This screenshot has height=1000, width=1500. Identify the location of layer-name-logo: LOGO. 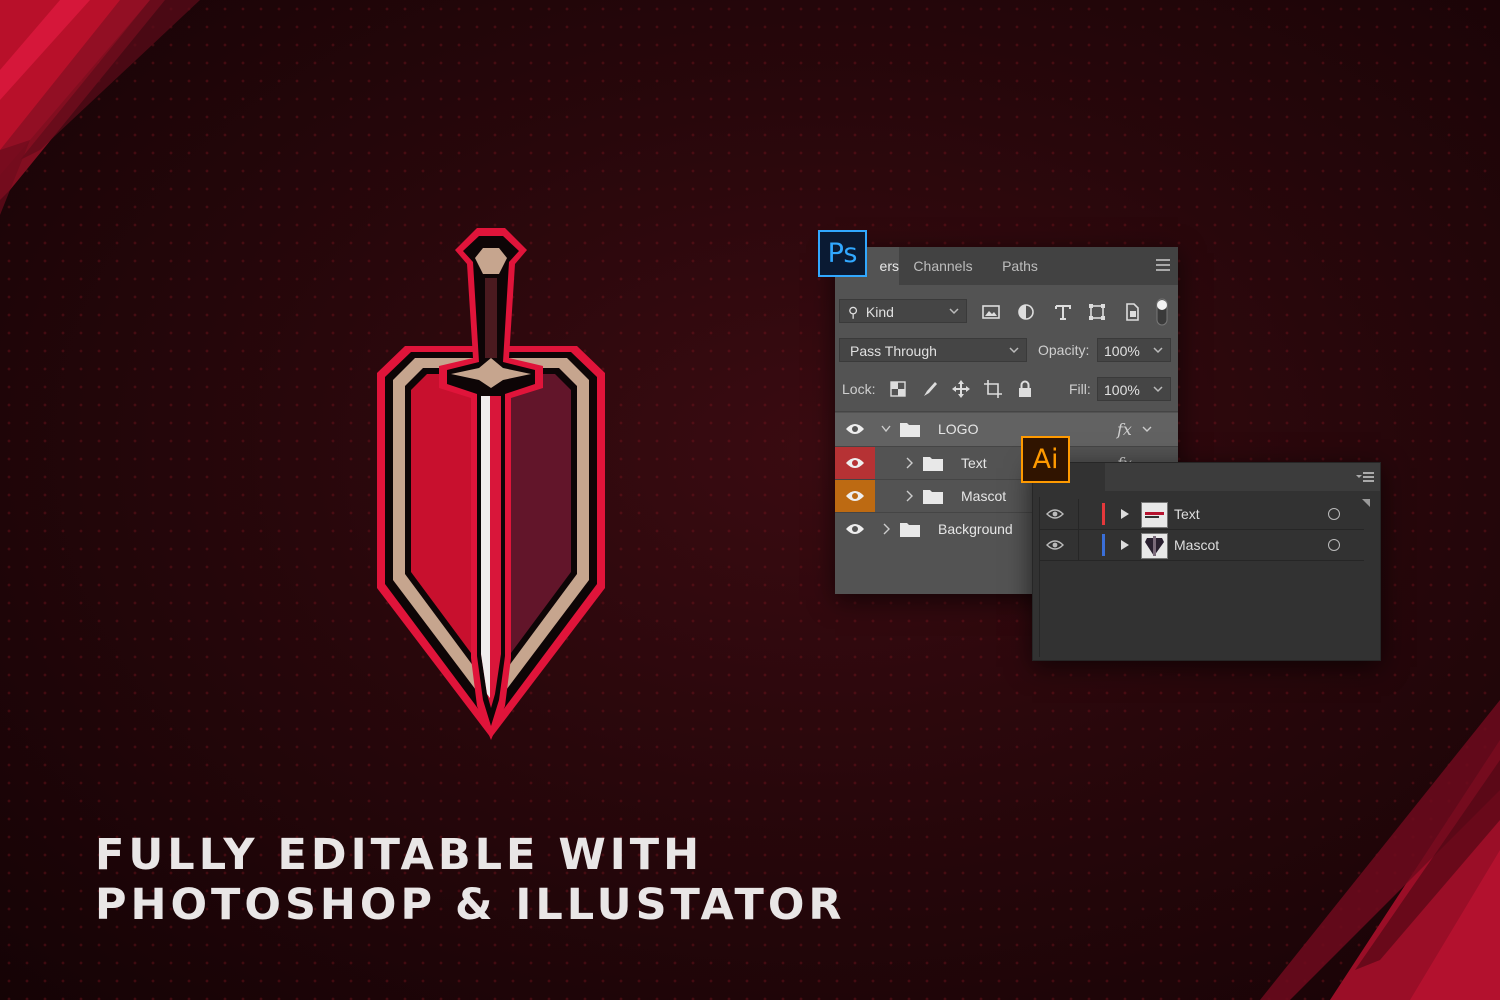
(958, 429).